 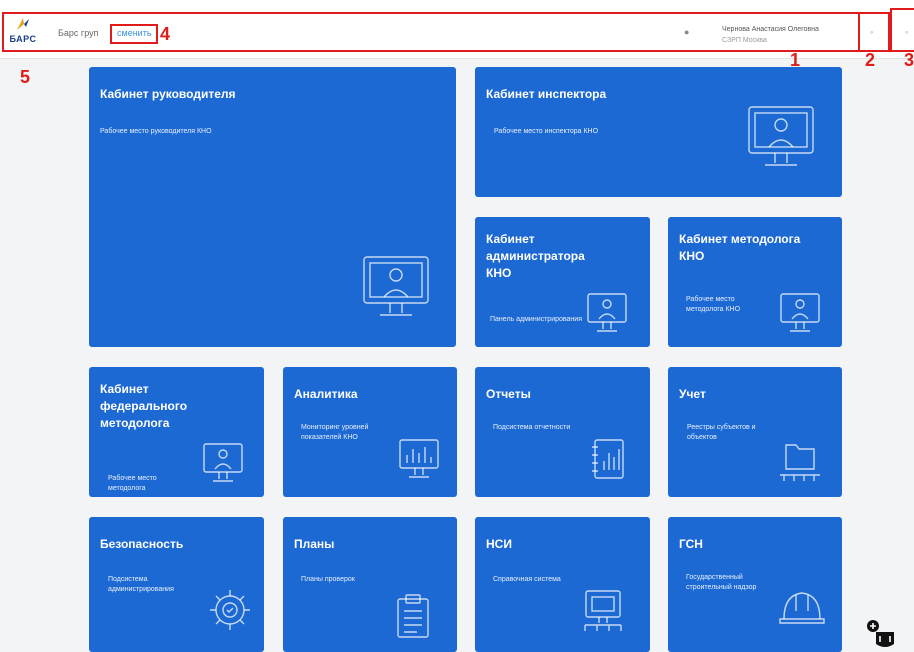 I want to click on tile-description: Рабочее место методолога, so click(x=132, y=483).